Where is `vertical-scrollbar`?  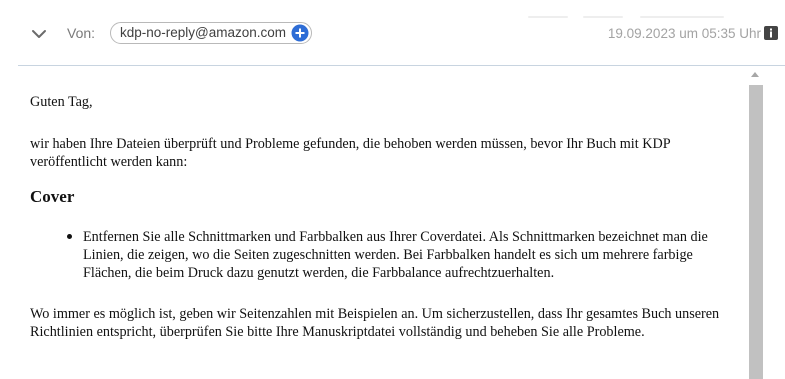 vertical-scrollbar is located at coordinates (755, 222).